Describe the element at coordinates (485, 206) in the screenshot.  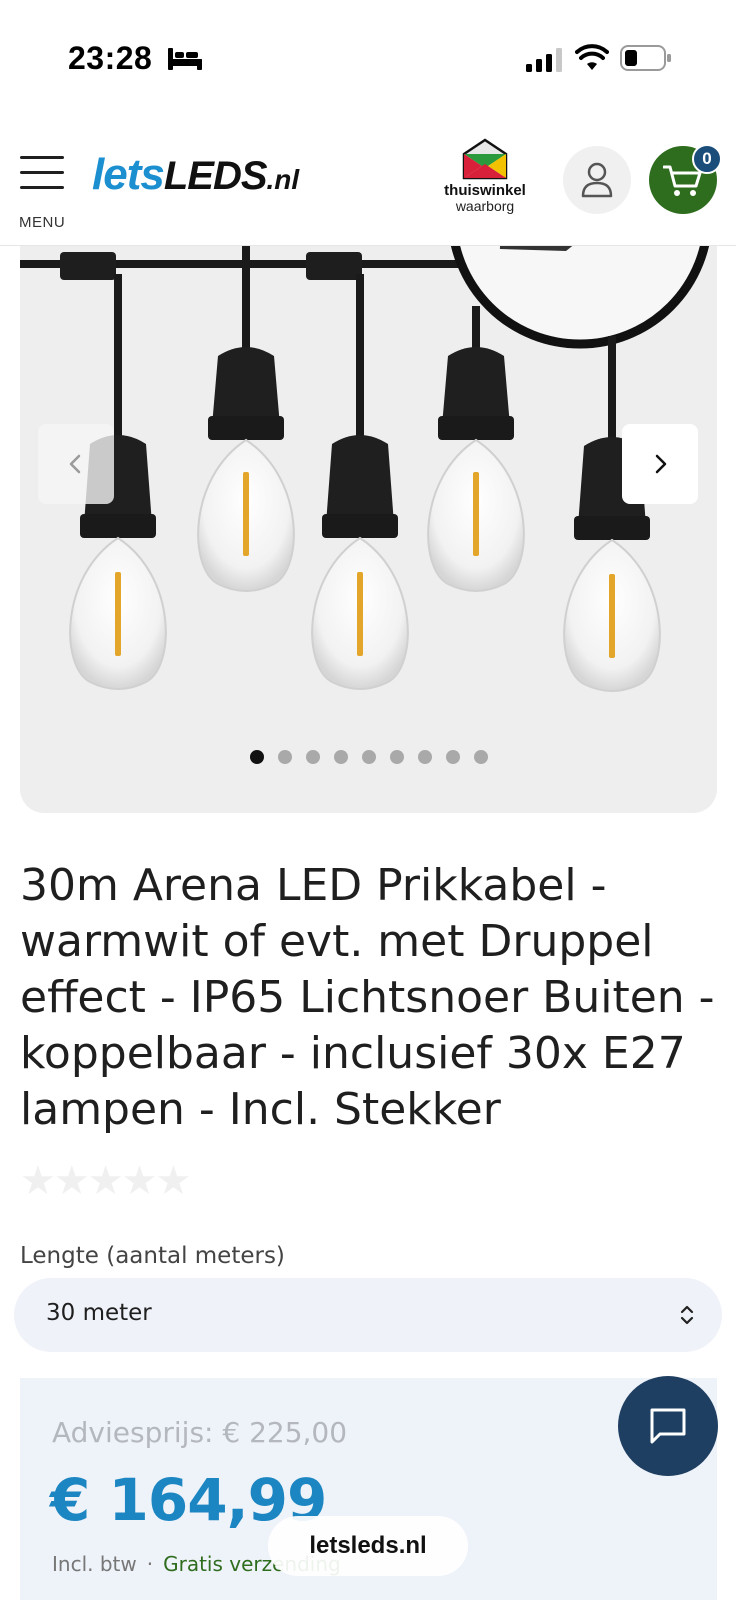
I see `trust-badge-sub: waarborg` at that location.